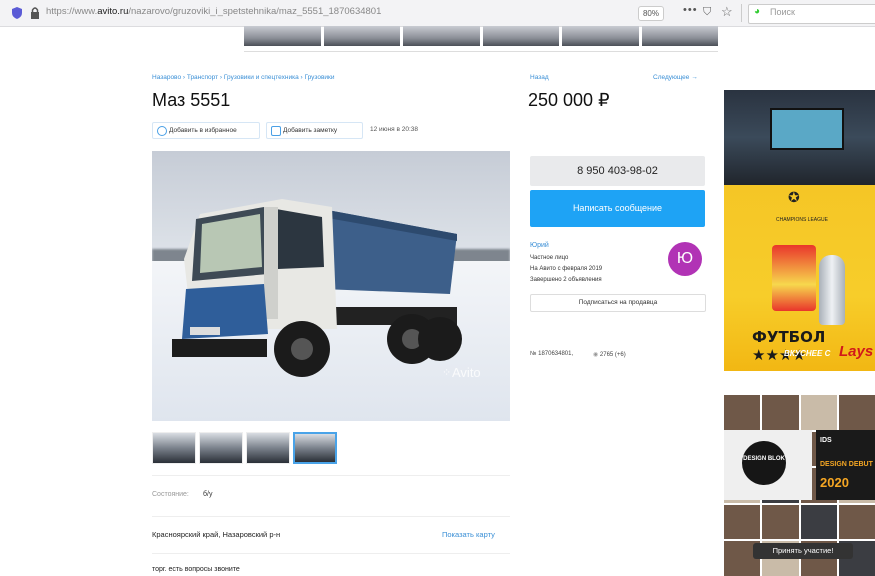 This screenshot has height=576, width=875. Describe the element at coordinates (566, 280) in the screenshot. I see `seller-ads-count: Завершено 2 объявления` at that location.